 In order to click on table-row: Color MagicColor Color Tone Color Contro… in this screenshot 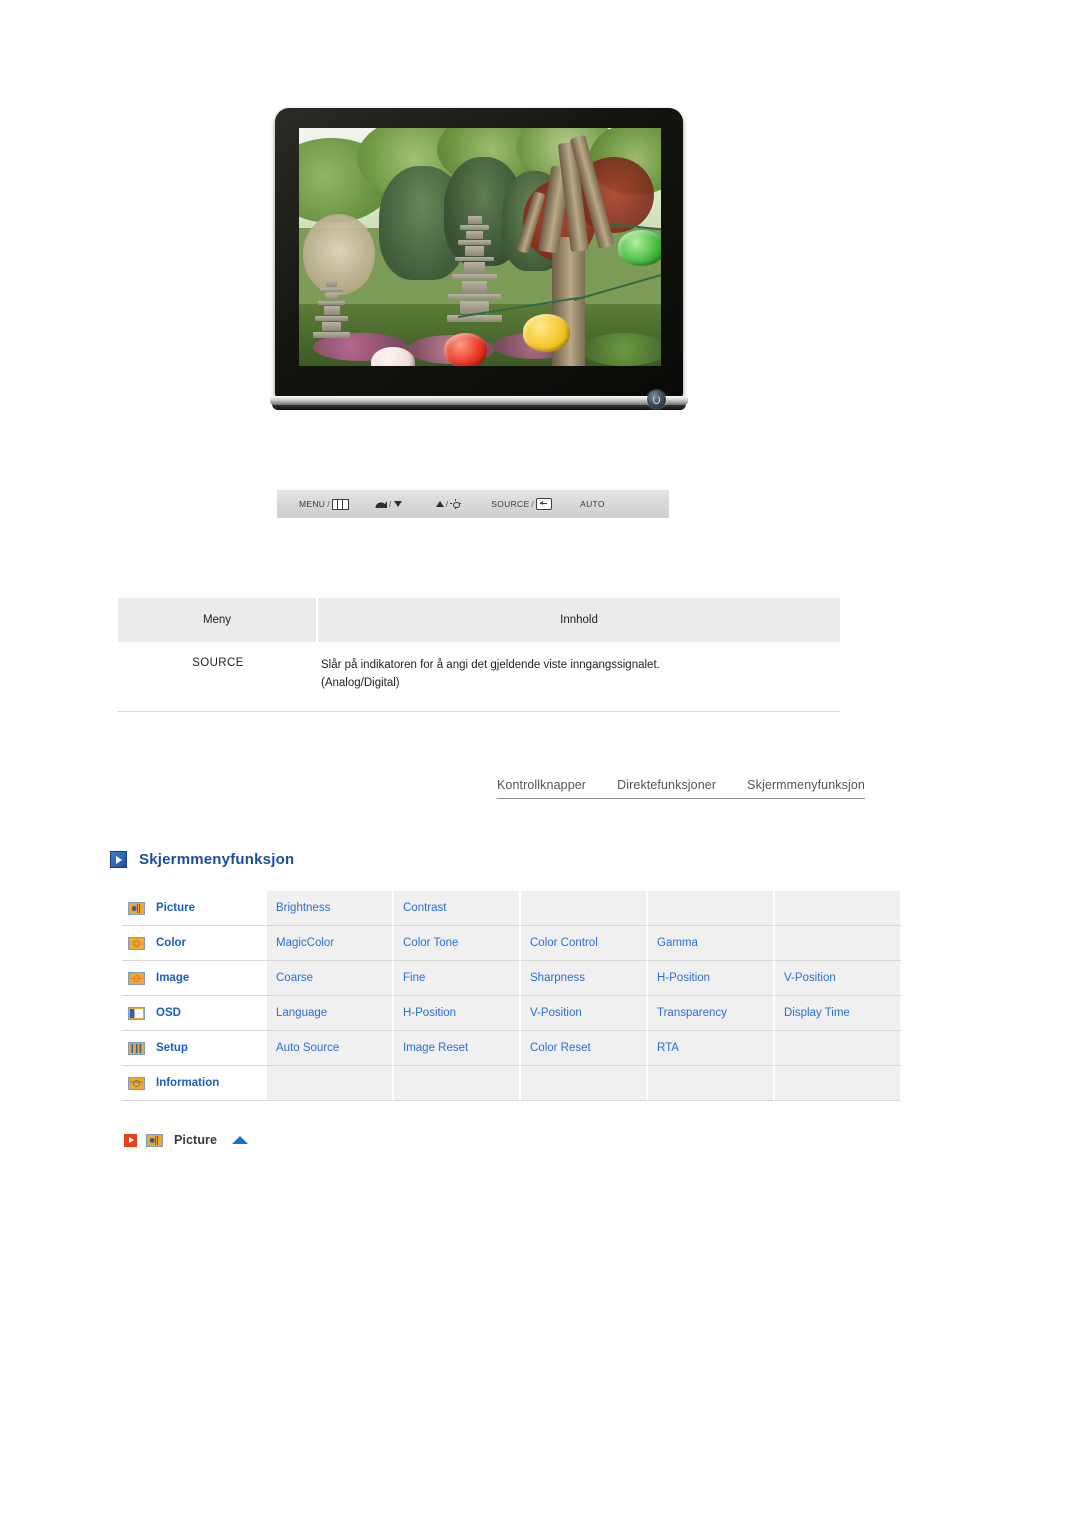, I will do `click(512, 943)`.